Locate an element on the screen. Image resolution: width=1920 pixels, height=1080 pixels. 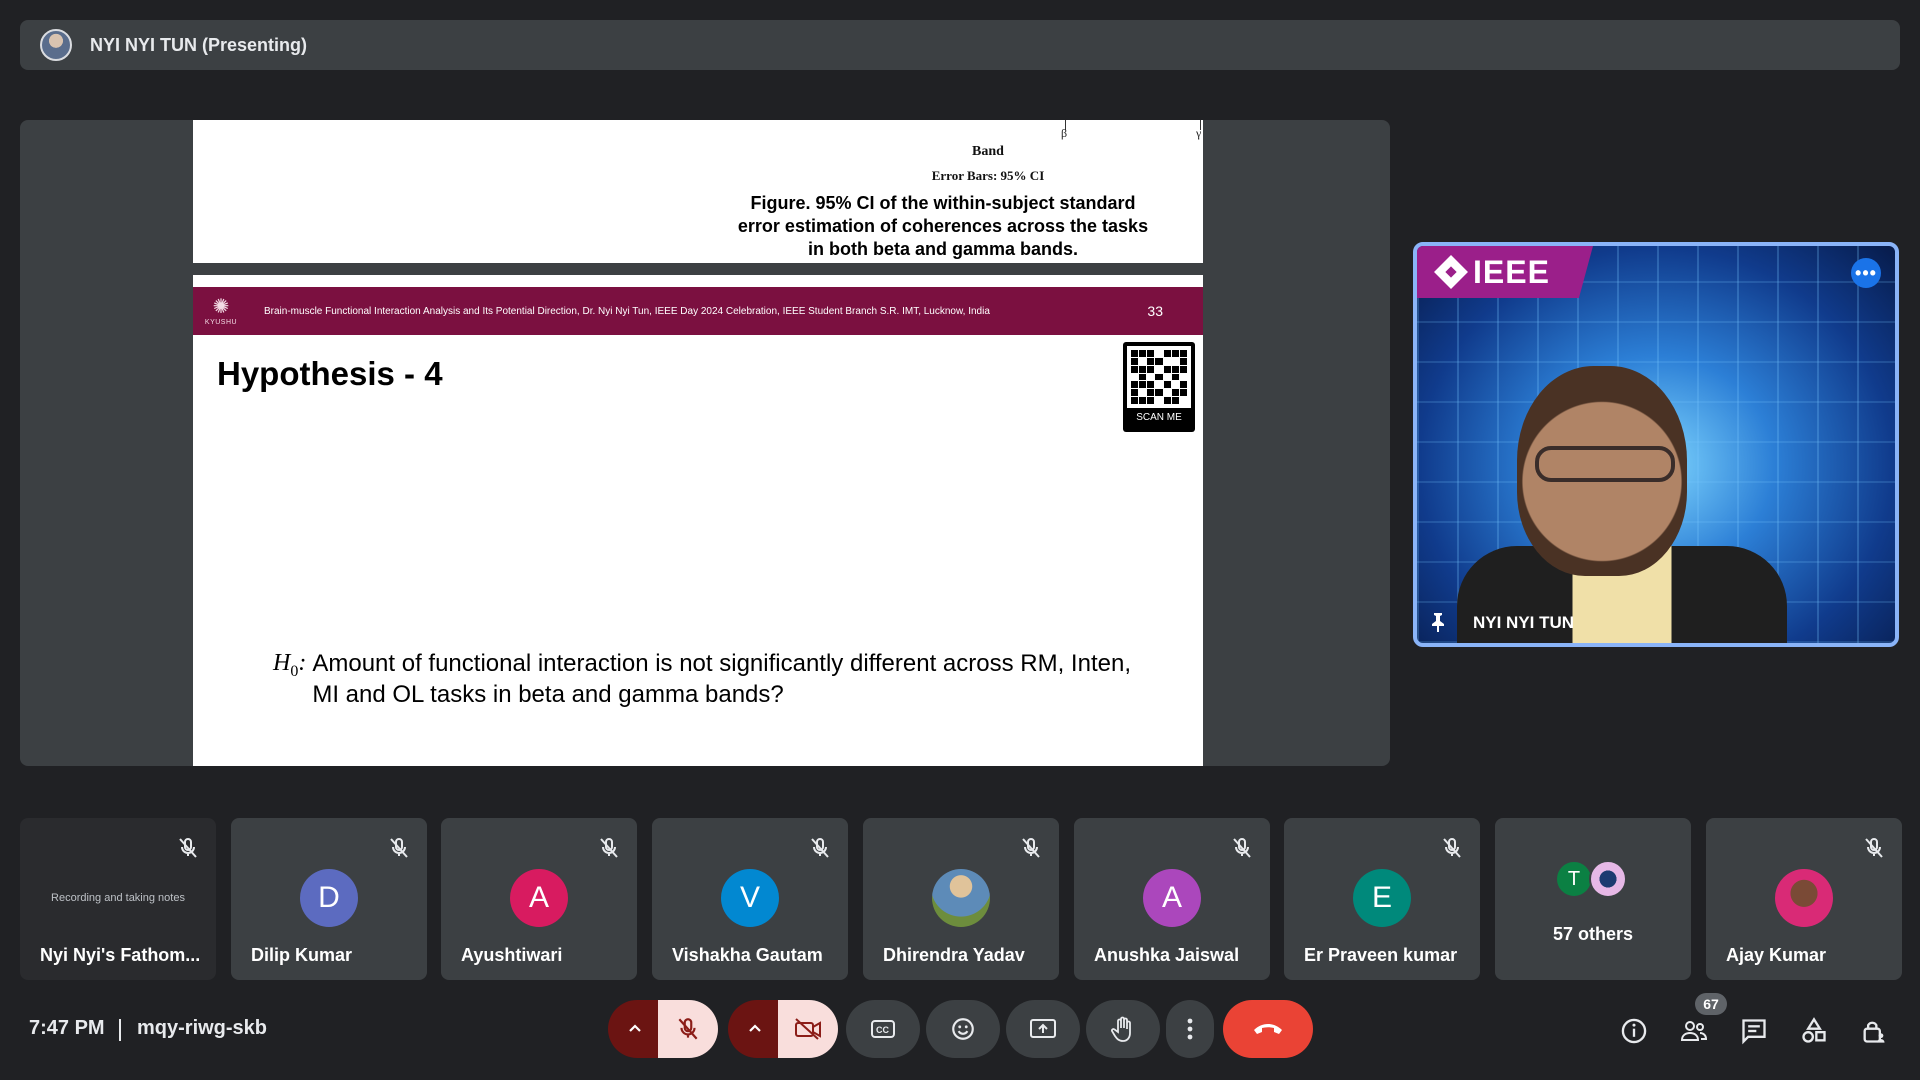
speaker-name: NYI NYI TUN is located at coordinates (1524, 622).